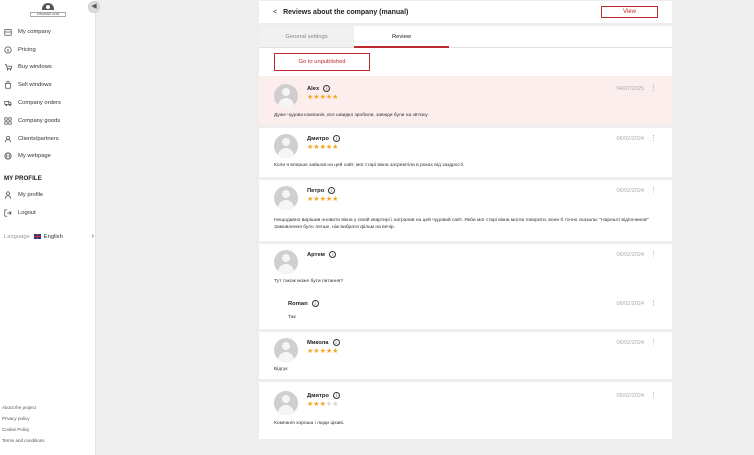 The height and width of the screenshot is (455, 754). Describe the element at coordinates (23, 432) in the screenshot. I see `footer-link-cookie: Cookie Policy` at that location.